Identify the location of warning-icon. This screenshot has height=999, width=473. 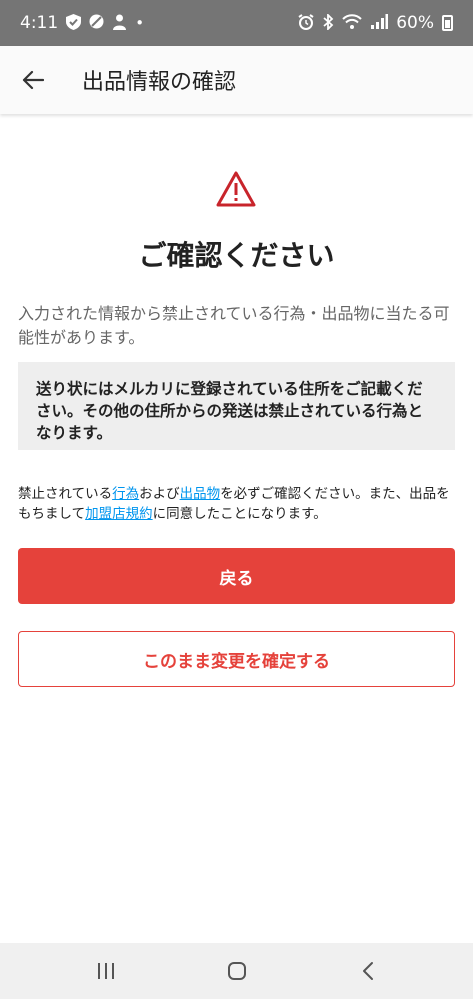
(236, 189).